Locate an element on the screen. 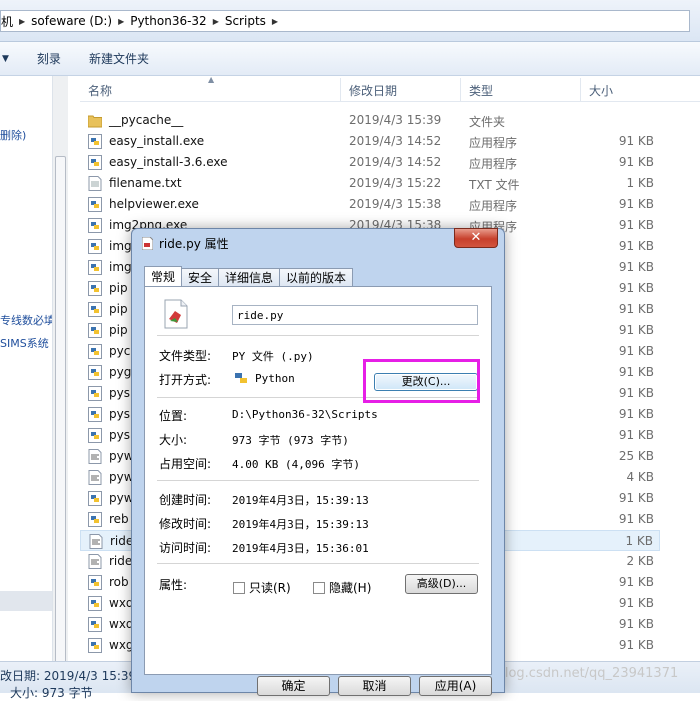 This screenshot has height=701, width=700. tab-previous-versions: 以前的版本 is located at coordinates (316, 277).